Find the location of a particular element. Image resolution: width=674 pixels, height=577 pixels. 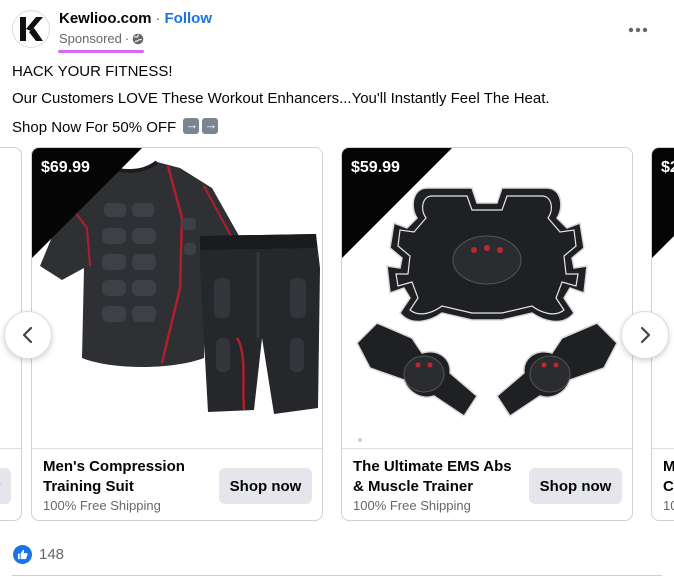

follow-button: Follow is located at coordinates (189, 18).